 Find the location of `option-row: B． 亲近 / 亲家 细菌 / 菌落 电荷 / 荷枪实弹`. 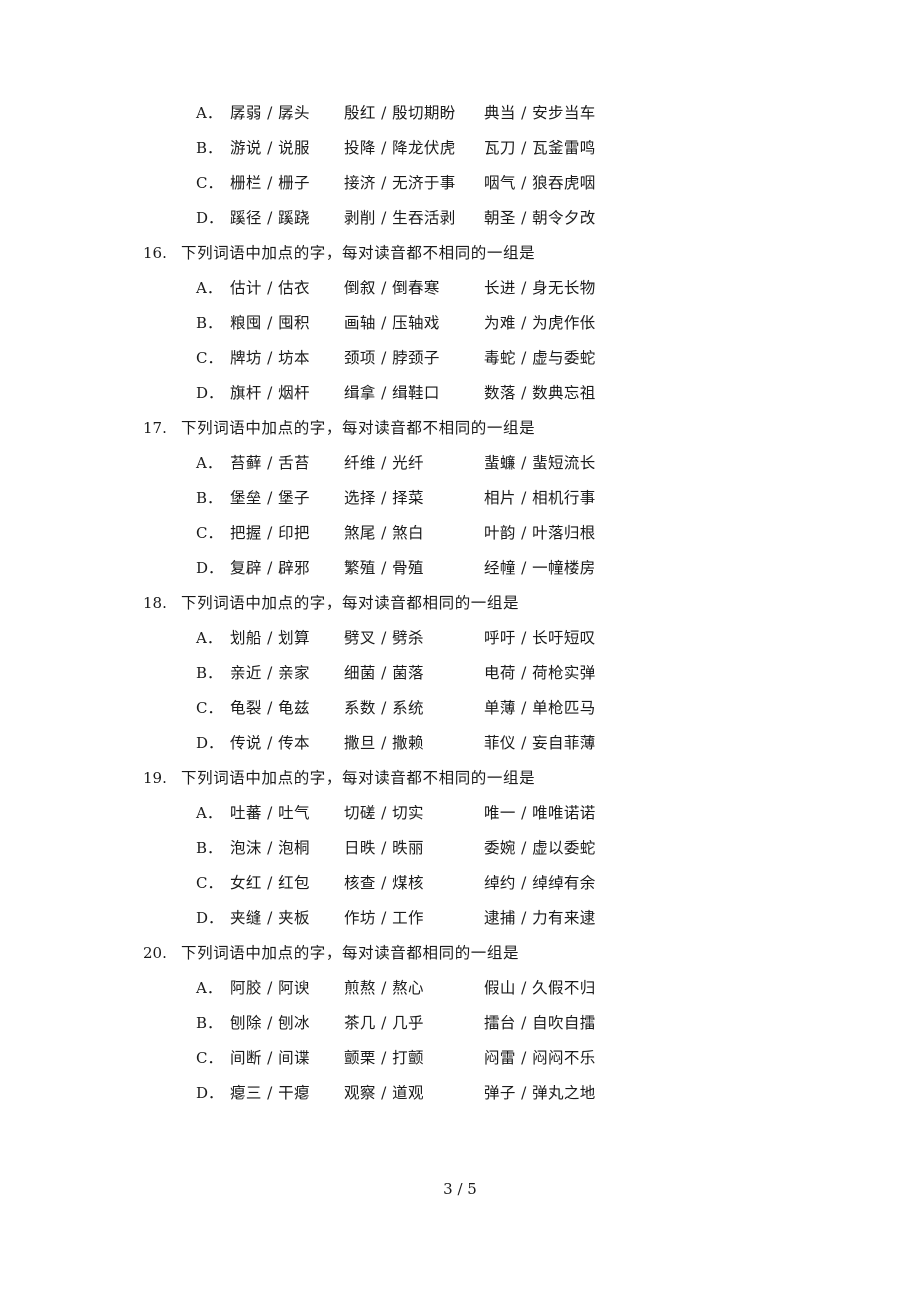

option-row: B． 亲近 / 亲家 细菌 / 菌落 电荷 / 荷枪实弹 is located at coordinates (463, 673).